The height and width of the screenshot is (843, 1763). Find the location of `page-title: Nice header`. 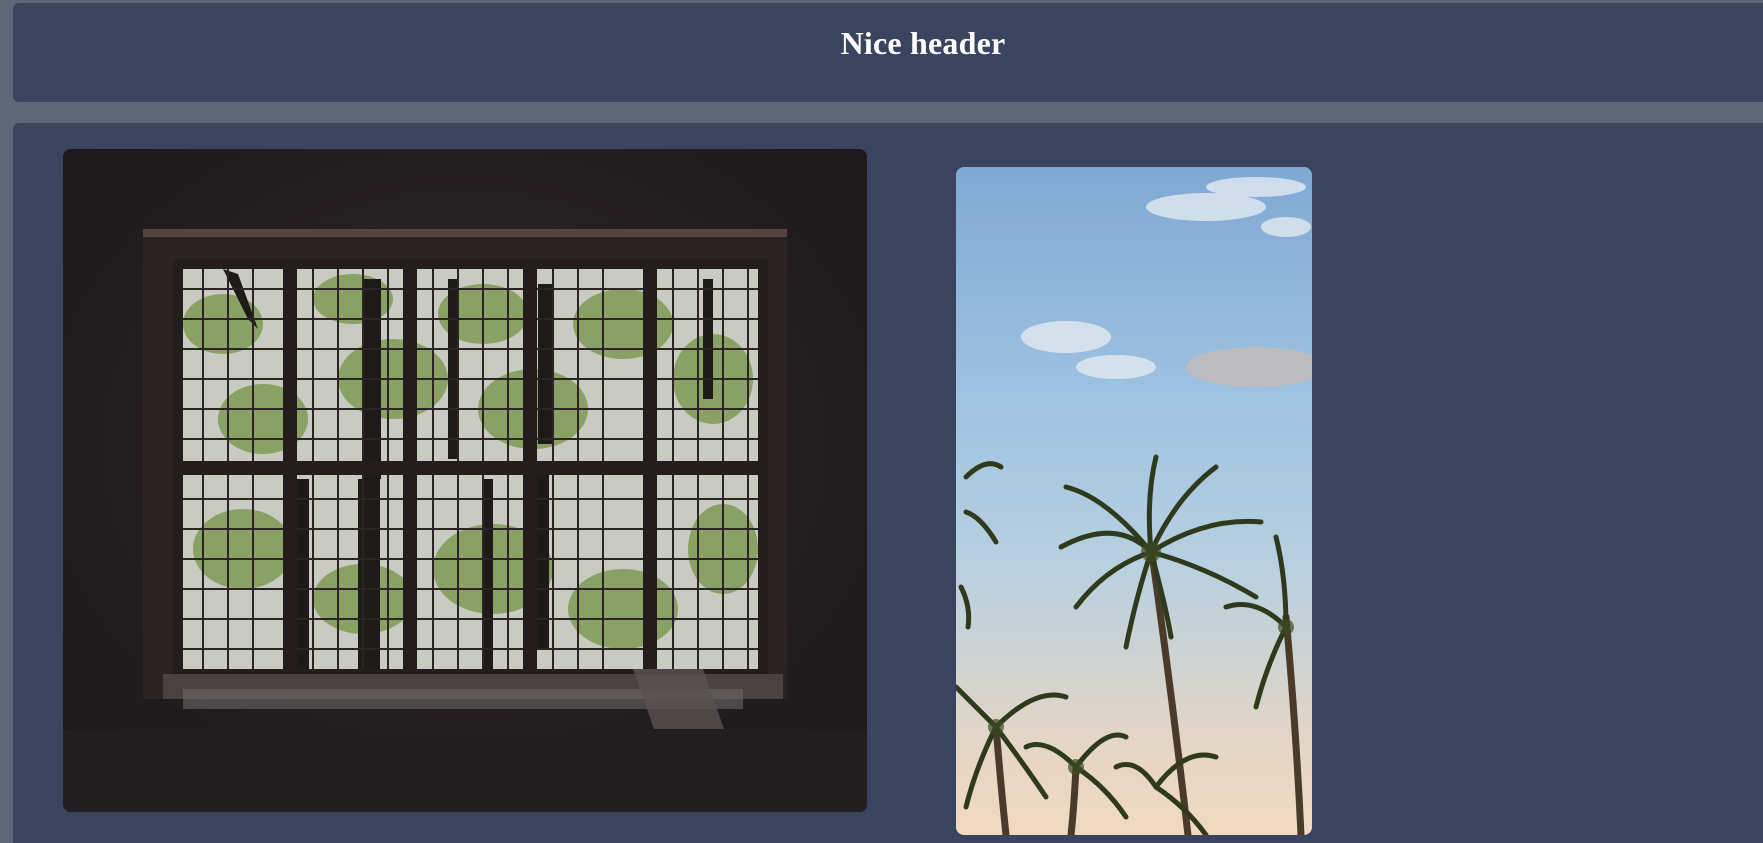

page-title: Nice header is located at coordinates (923, 43).